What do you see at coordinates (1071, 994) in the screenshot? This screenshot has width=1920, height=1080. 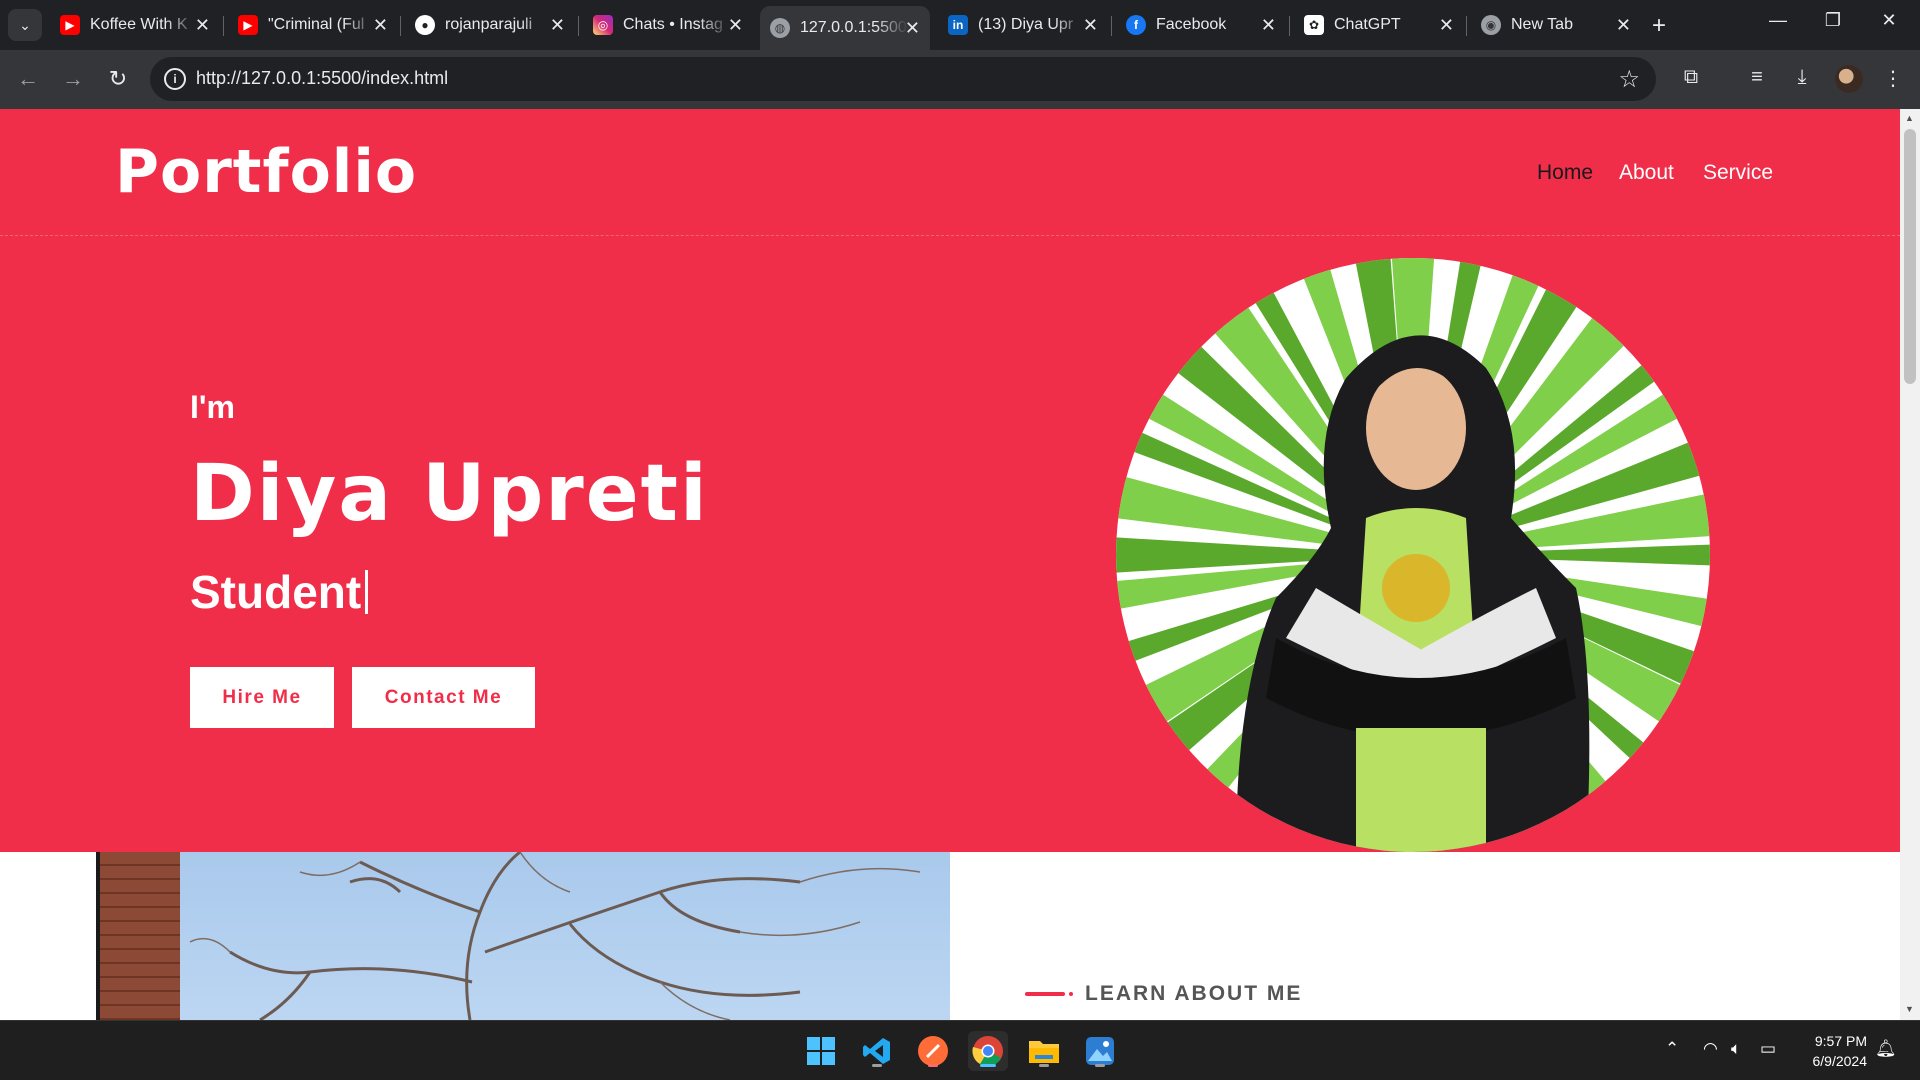 I see `kicker-dot` at bounding box center [1071, 994].